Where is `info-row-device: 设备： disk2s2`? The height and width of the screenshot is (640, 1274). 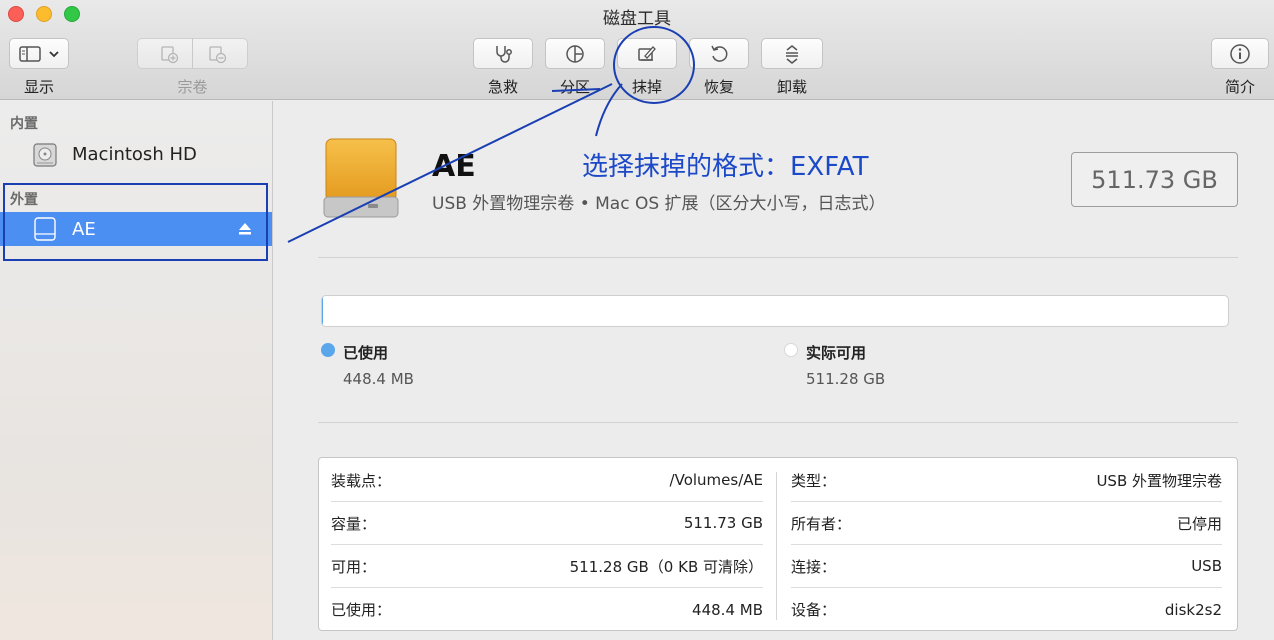
info-row-device: 设备： disk2s2 is located at coordinates (1006, 609).